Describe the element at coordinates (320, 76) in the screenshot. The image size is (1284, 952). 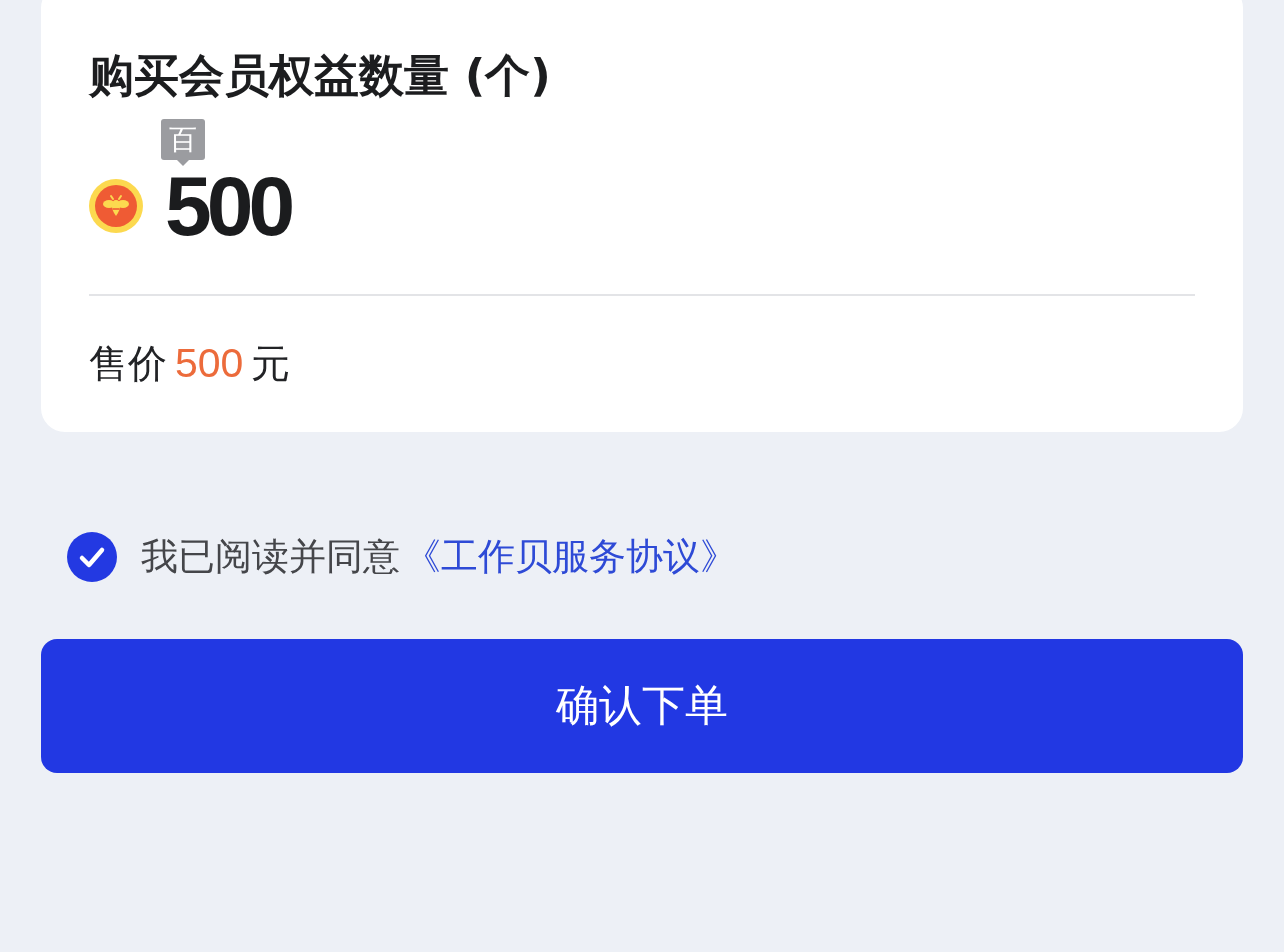
I see `card-title: 购买会员权益数量 (个)` at that location.